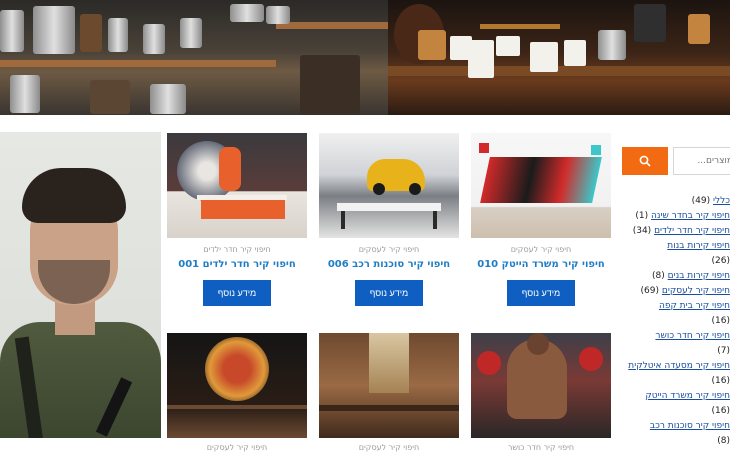  I want to click on category-item-gym-count: (7), so click(723, 351).